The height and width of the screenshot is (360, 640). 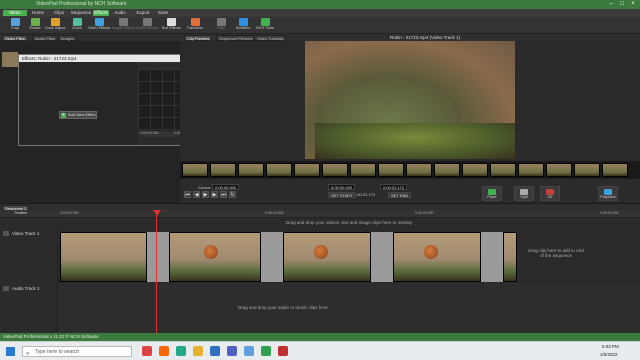 I want to click on menu-main-button: Menu, so click(x=15, y=13).